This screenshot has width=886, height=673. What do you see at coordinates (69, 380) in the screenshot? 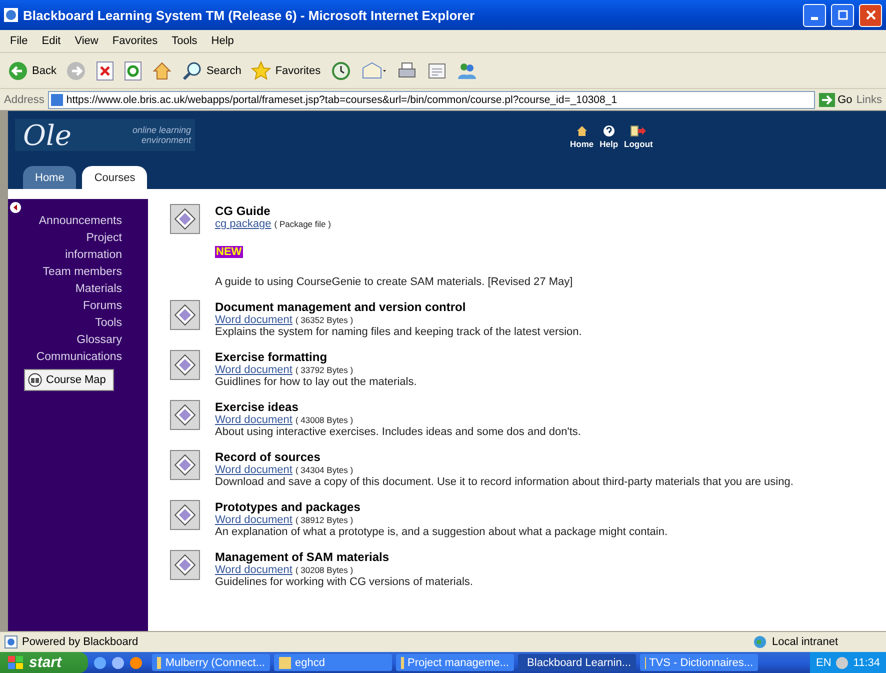
I see `course-map-button: Course Map` at bounding box center [69, 380].